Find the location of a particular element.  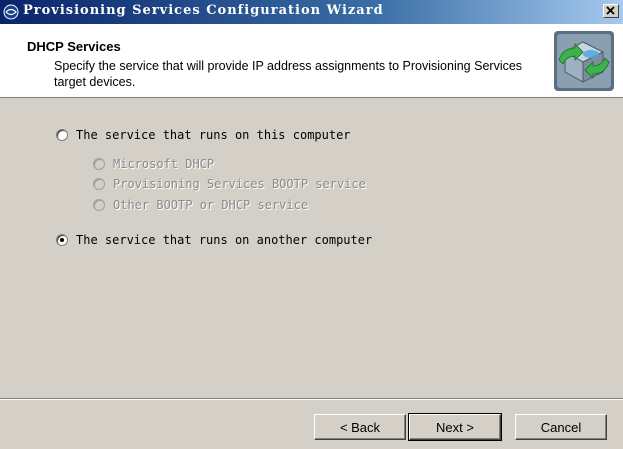

radio-other-bootp-dhcp is located at coordinates (99, 205).